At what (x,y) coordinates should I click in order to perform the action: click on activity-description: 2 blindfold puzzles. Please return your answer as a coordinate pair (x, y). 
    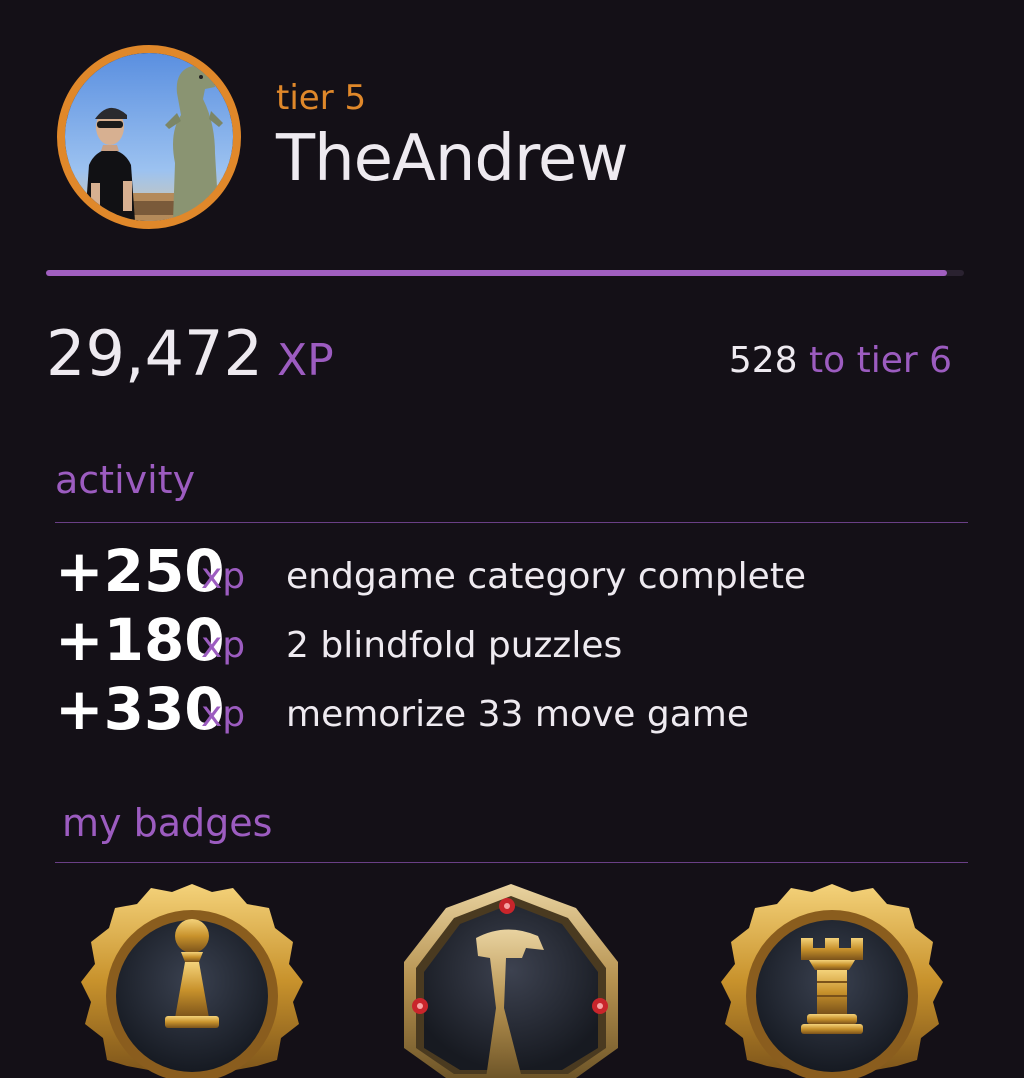
    Looking at the image, I should click on (454, 645).